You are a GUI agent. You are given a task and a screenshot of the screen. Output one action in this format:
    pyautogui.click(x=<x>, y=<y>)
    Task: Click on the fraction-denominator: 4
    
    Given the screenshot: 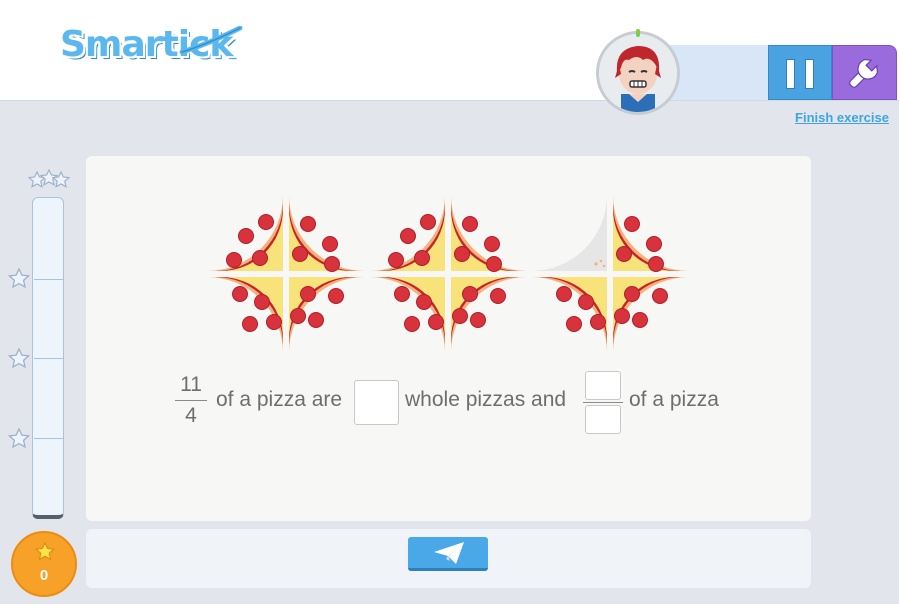 What is the action you would take?
    pyautogui.click(x=191, y=415)
    